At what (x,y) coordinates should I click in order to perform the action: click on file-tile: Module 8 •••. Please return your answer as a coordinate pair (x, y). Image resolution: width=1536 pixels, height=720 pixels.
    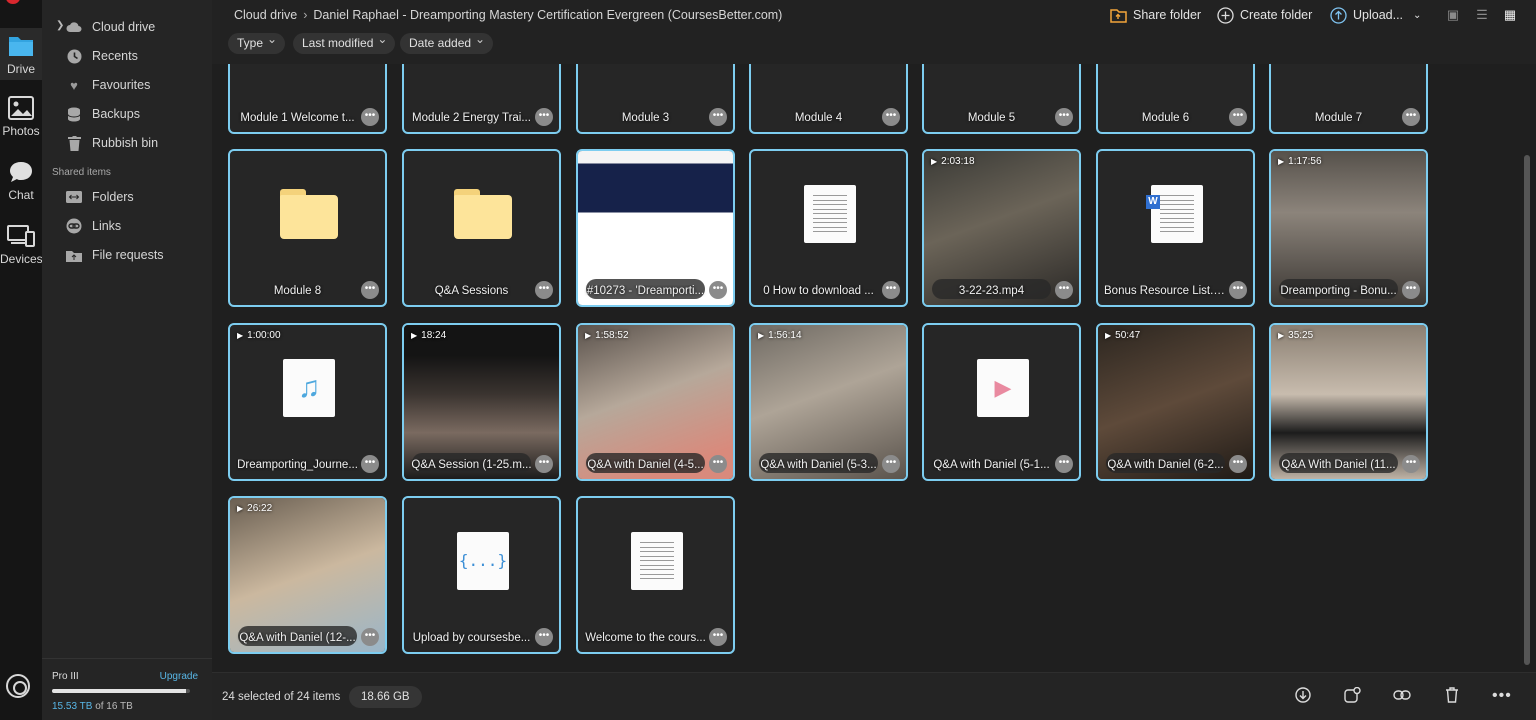
    Looking at the image, I should click on (307, 228).